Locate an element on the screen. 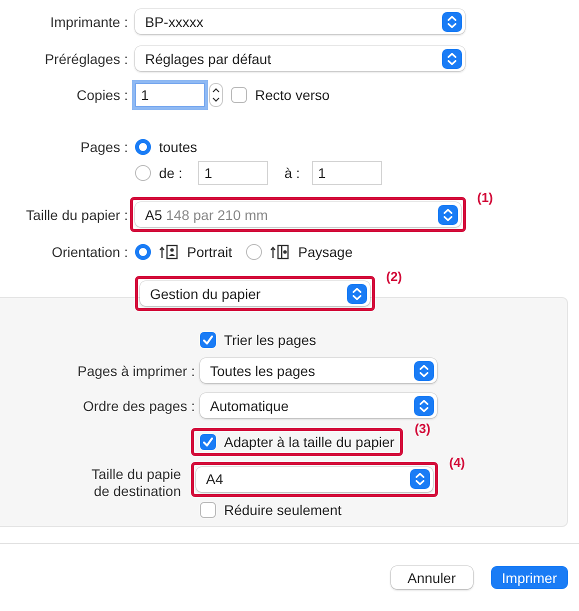 The width and height of the screenshot is (579, 611). checkbox-label: Recto verso is located at coordinates (292, 95).